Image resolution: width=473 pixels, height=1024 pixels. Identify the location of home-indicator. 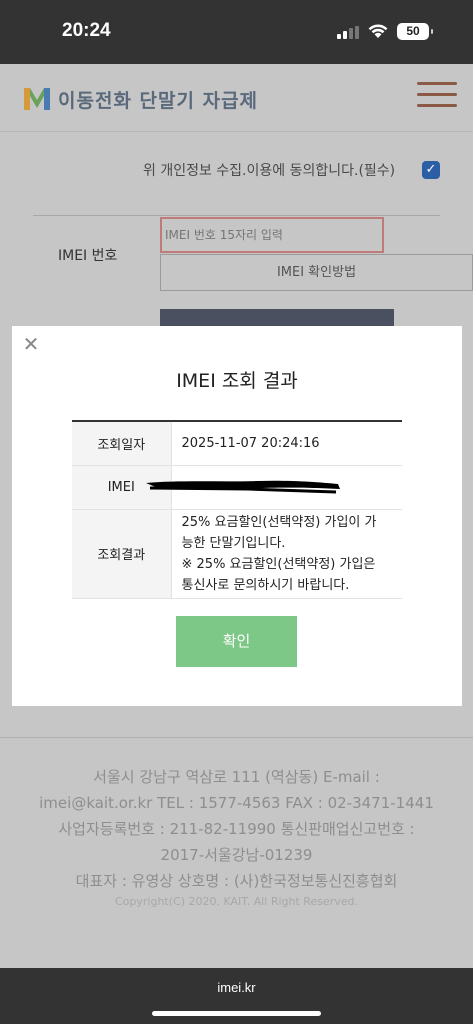
(236, 1013).